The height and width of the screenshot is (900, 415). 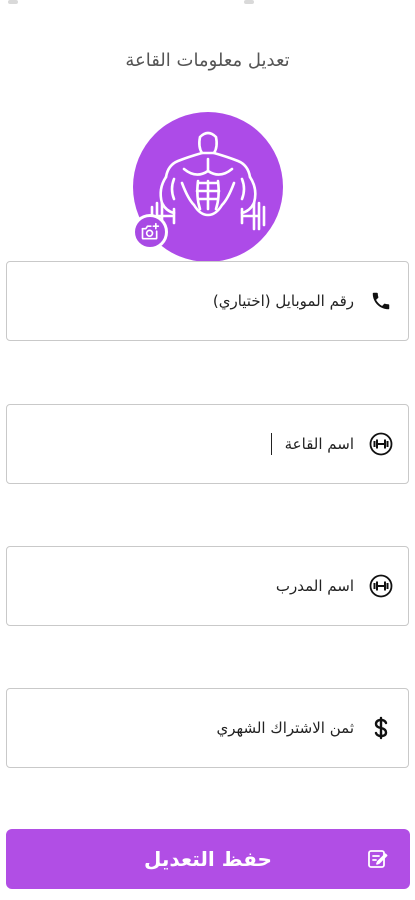 I want to click on text-cursor, so click(x=271, y=444).